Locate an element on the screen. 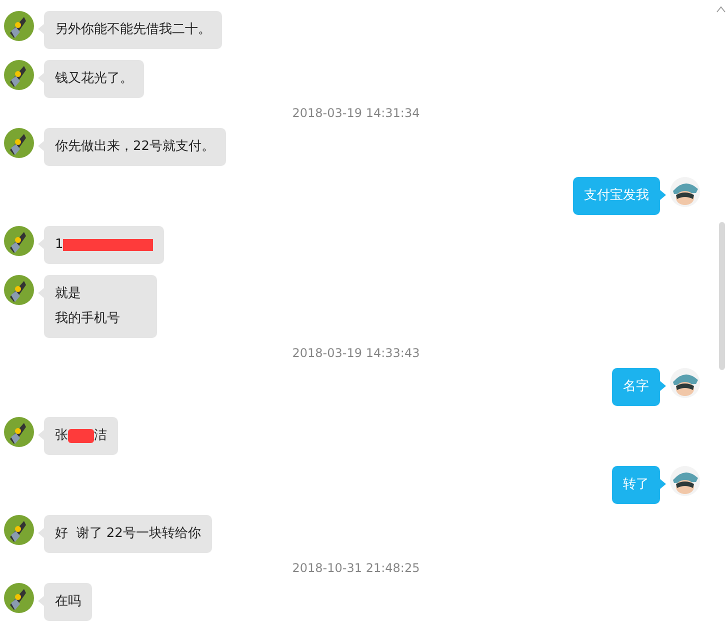 The image size is (728, 631). timestamp: 2018-10-31 21:48:25 is located at coordinates (356, 568).